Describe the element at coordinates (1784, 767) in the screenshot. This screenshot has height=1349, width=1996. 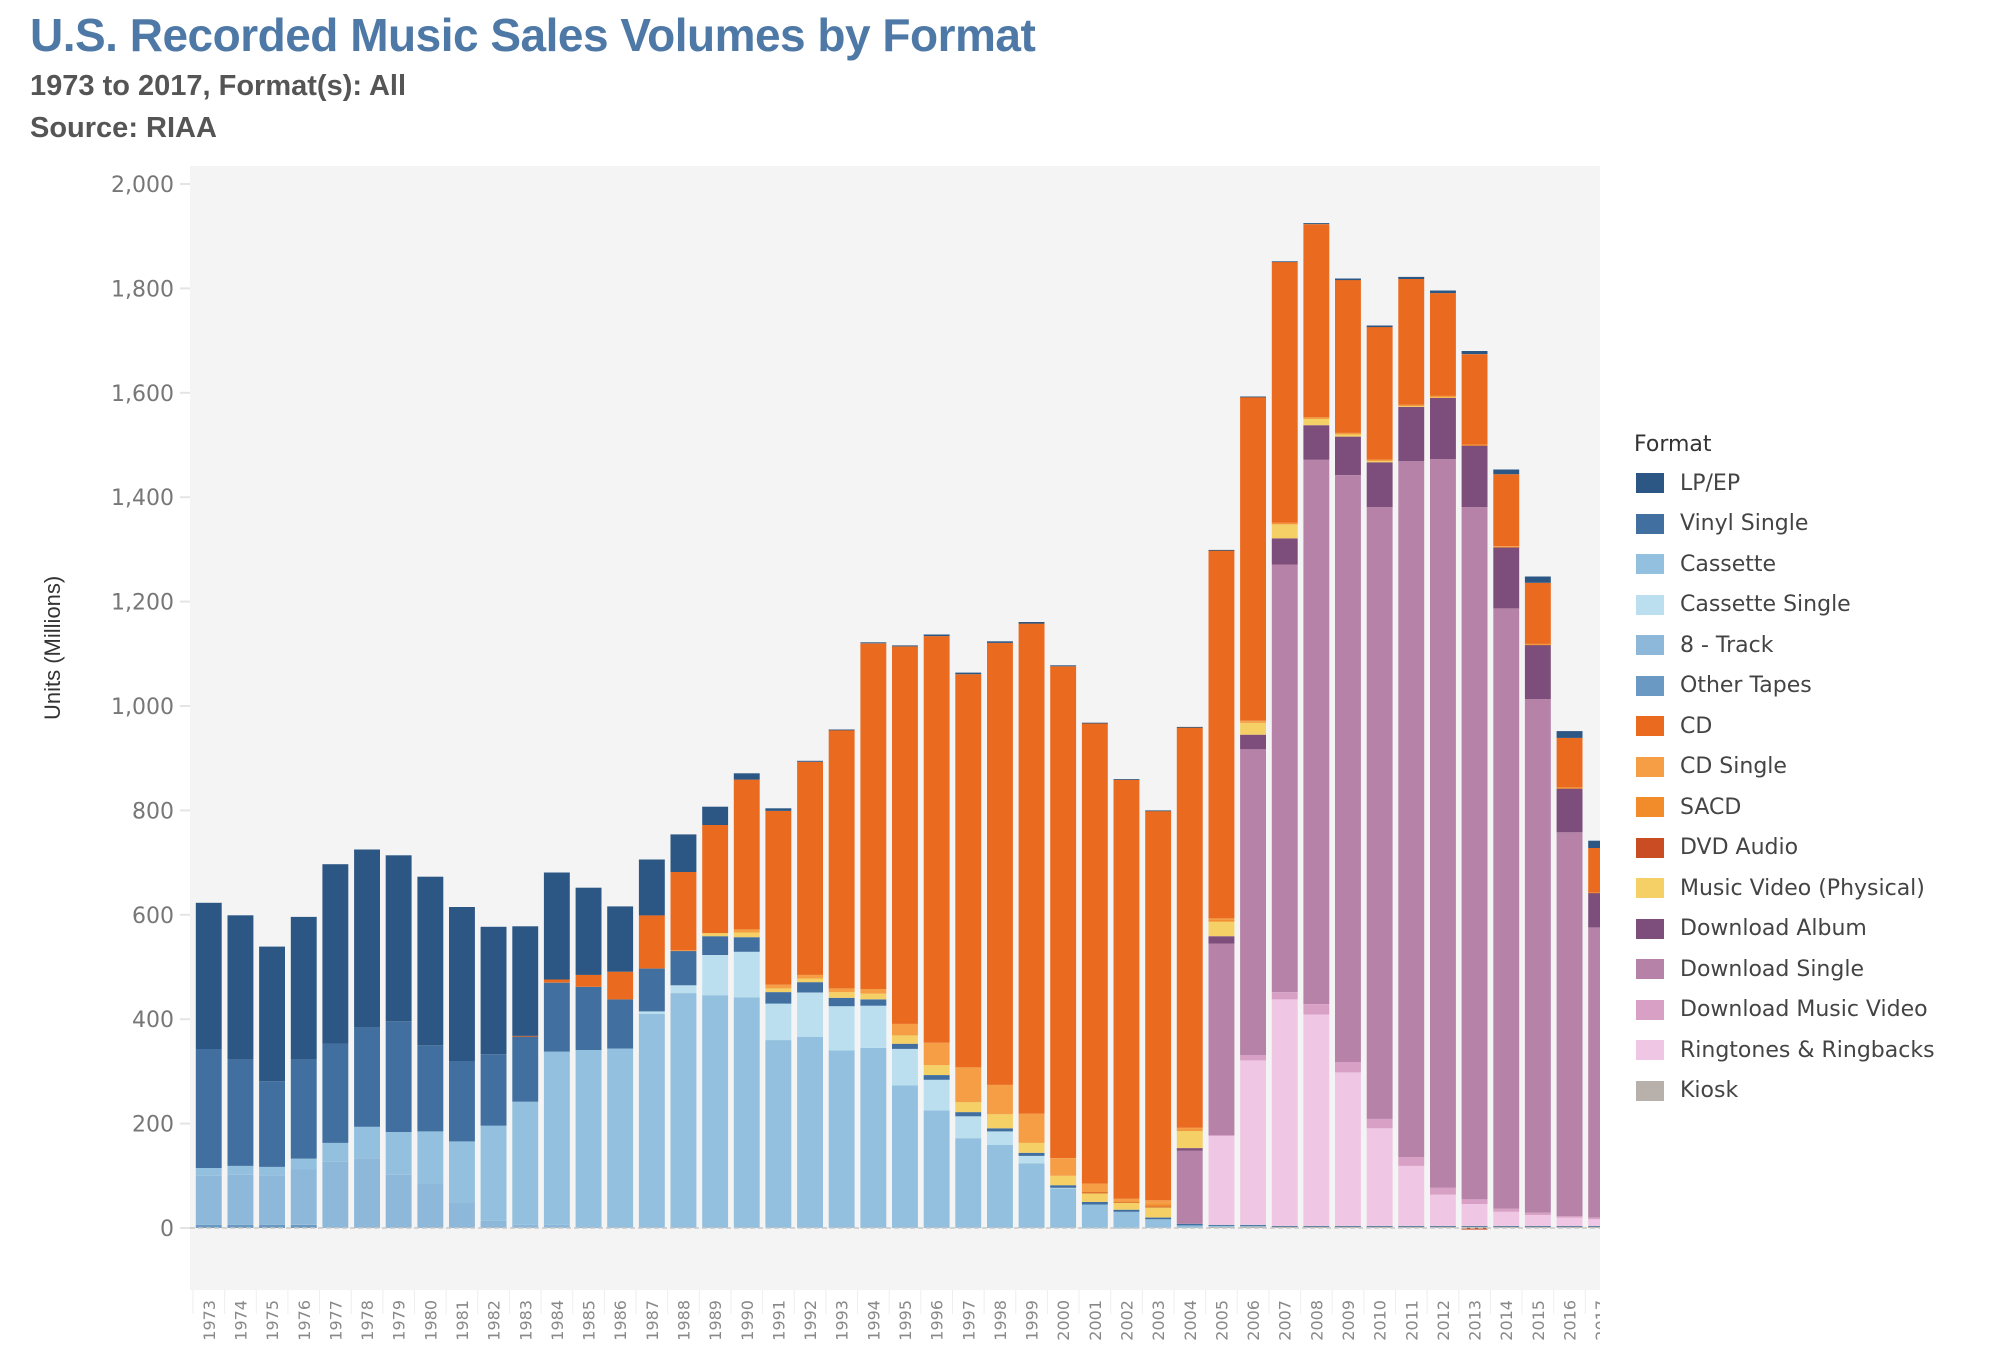
I see `legend-item: CD Single` at that location.